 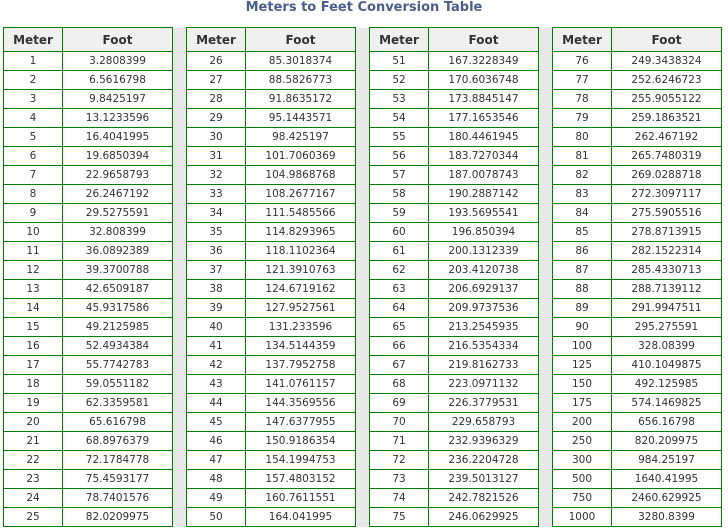 I want to click on foot-cell: 82.0209975, so click(x=117, y=517).